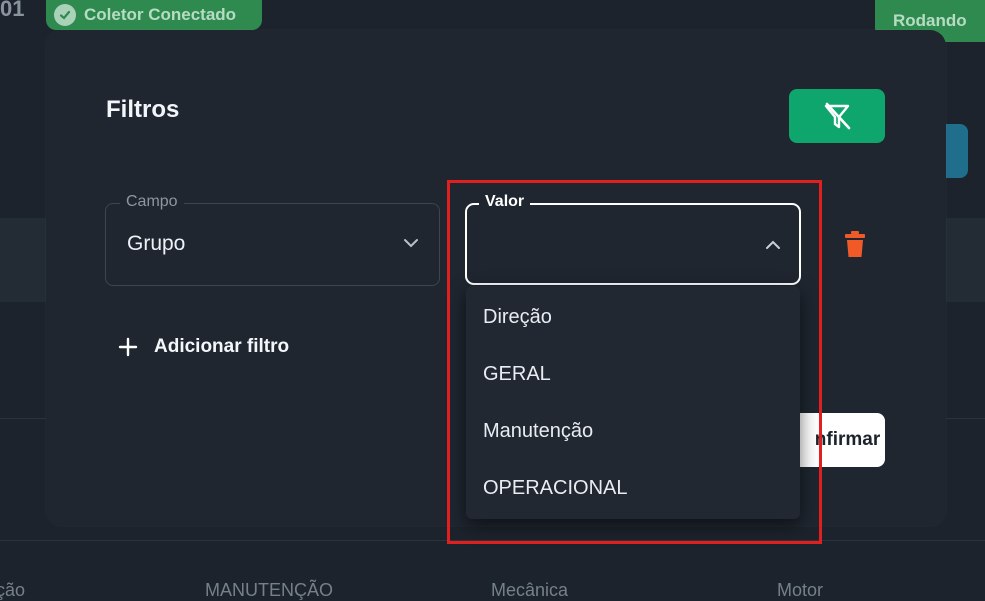  Describe the element at coordinates (530, 590) in the screenshot. I see `table-cell: Mecânica` at that location.